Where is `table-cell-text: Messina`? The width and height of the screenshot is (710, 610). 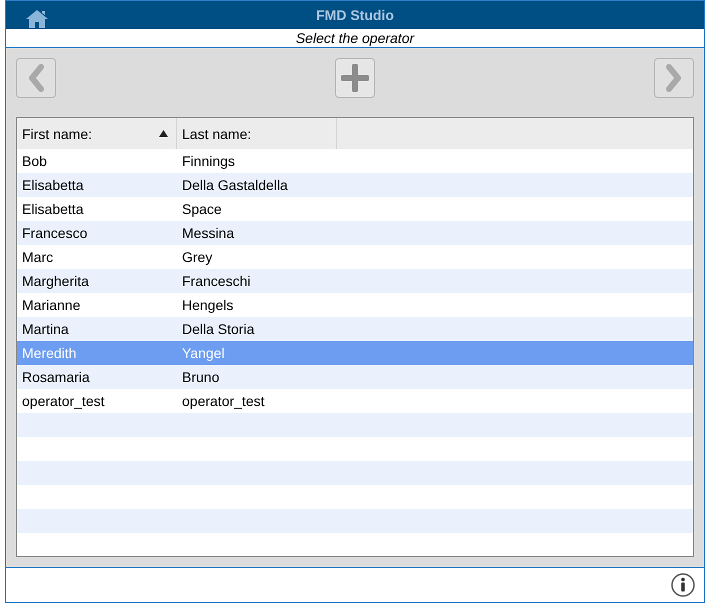 table-cell-text: Messina is located at coordinates (208, 234).